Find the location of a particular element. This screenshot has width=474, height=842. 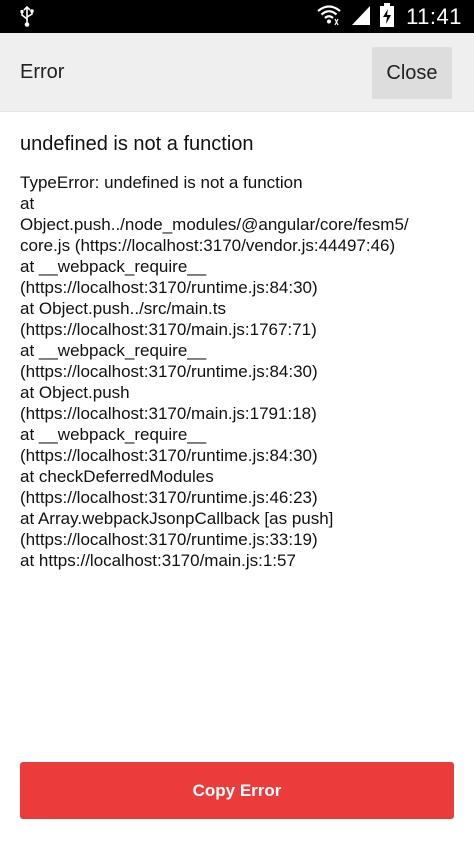

battery-charging-icon is located at coordinates (387, 16).